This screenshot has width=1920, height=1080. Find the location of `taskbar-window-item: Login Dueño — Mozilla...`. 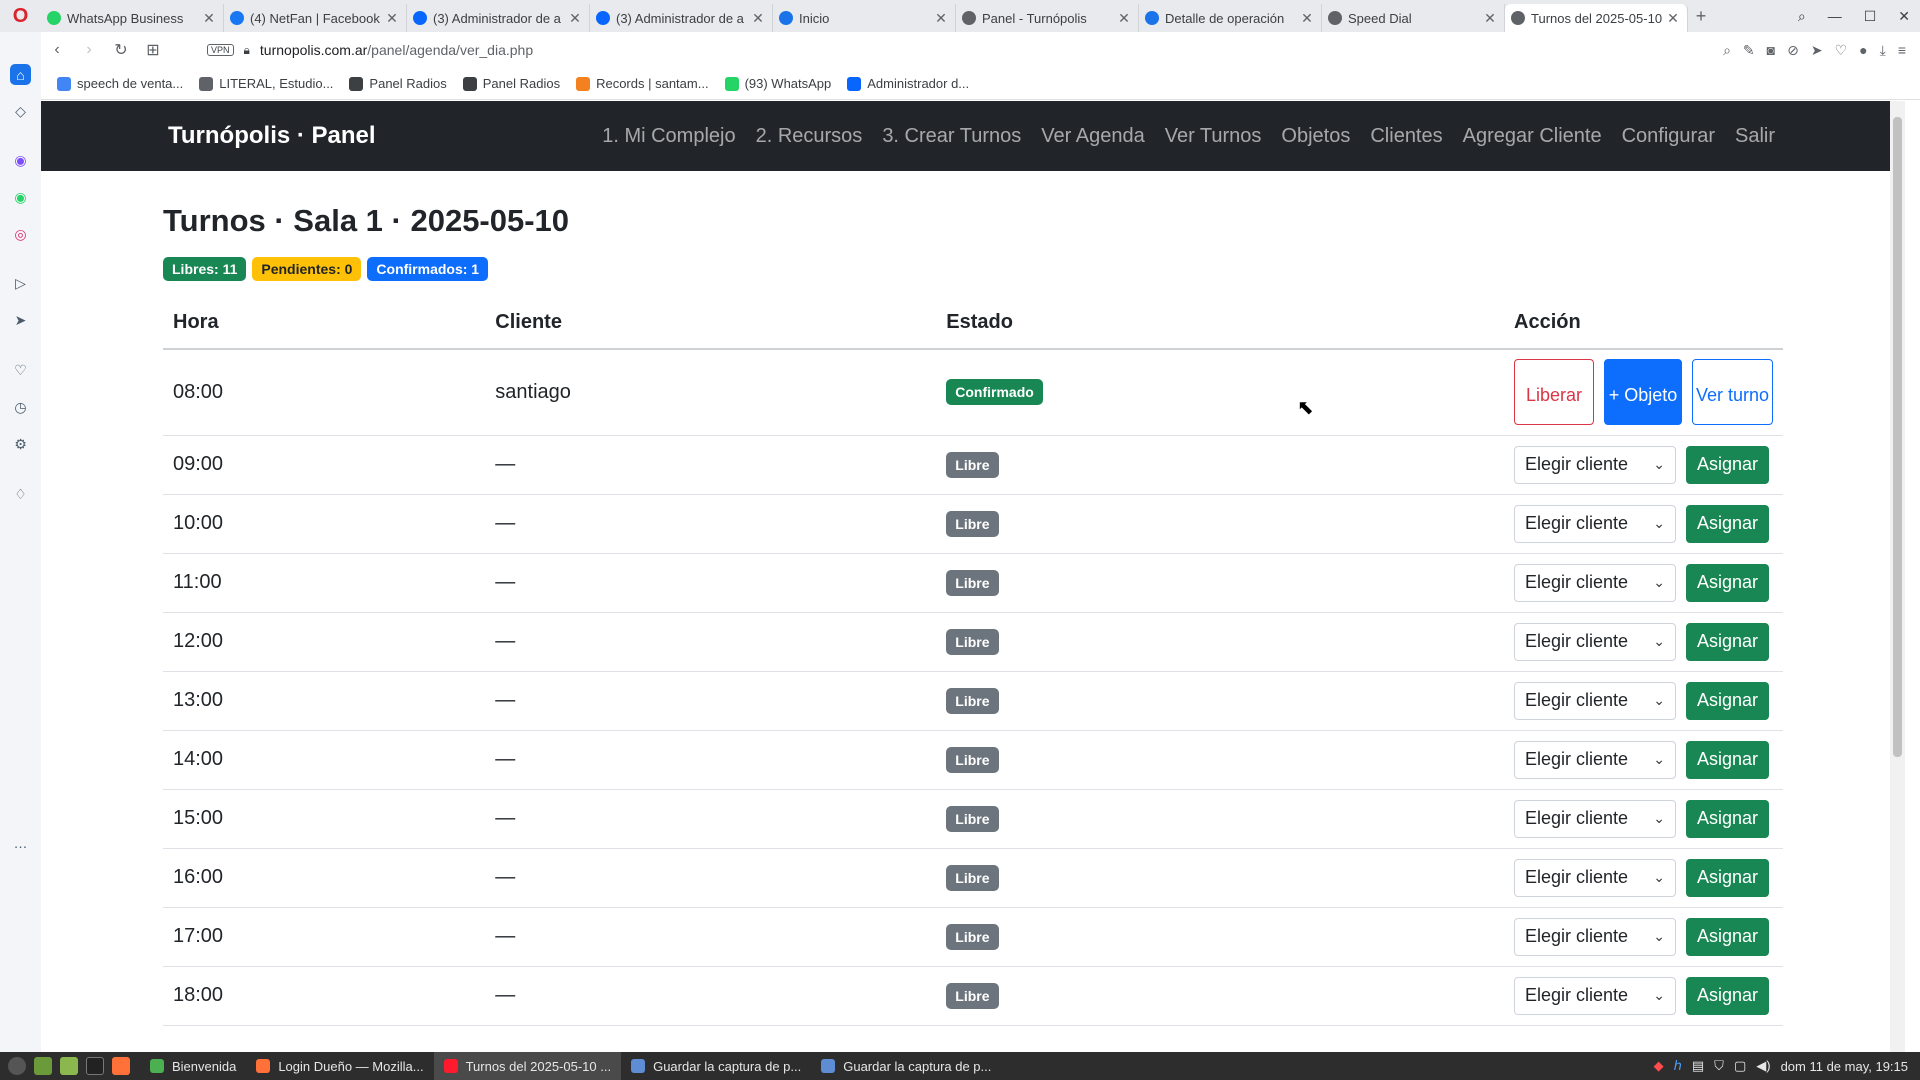

taskbar-window-item: Login Dueño — Mozilla... is located at coordinates (339, 1066).